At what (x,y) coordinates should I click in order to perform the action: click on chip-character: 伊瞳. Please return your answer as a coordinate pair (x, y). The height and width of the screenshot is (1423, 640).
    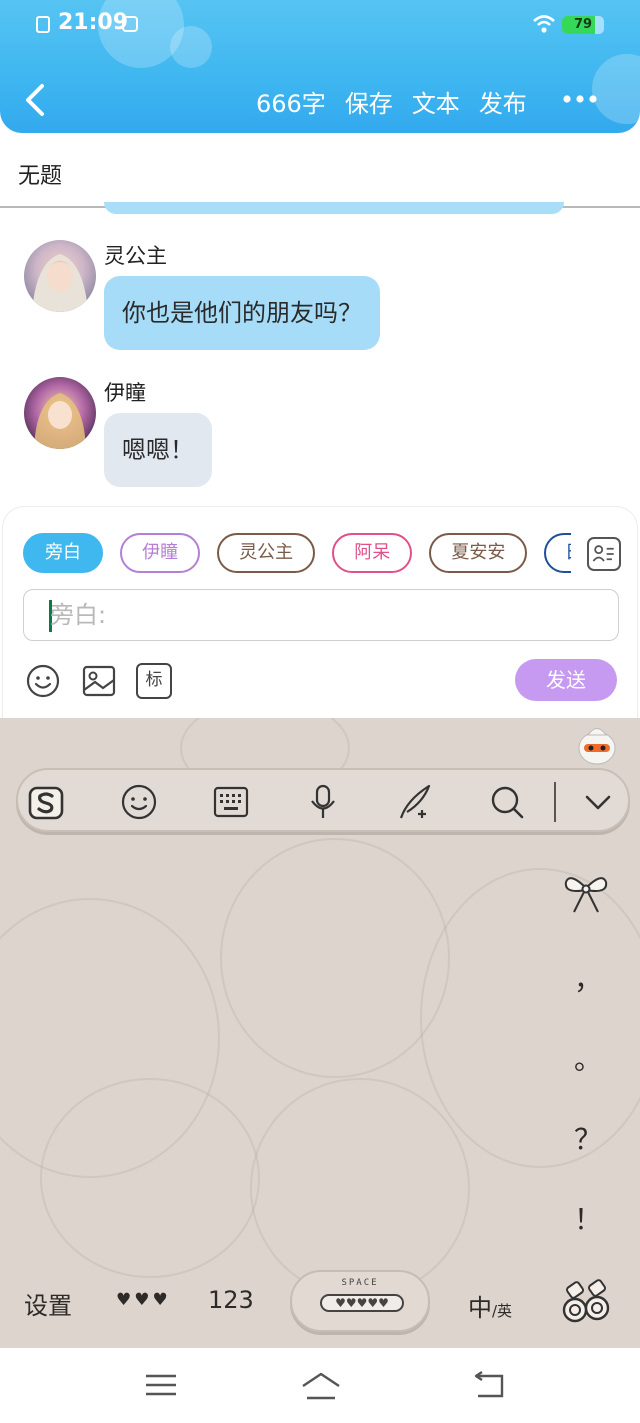
    Looking at the image, I should click on (160, 553).